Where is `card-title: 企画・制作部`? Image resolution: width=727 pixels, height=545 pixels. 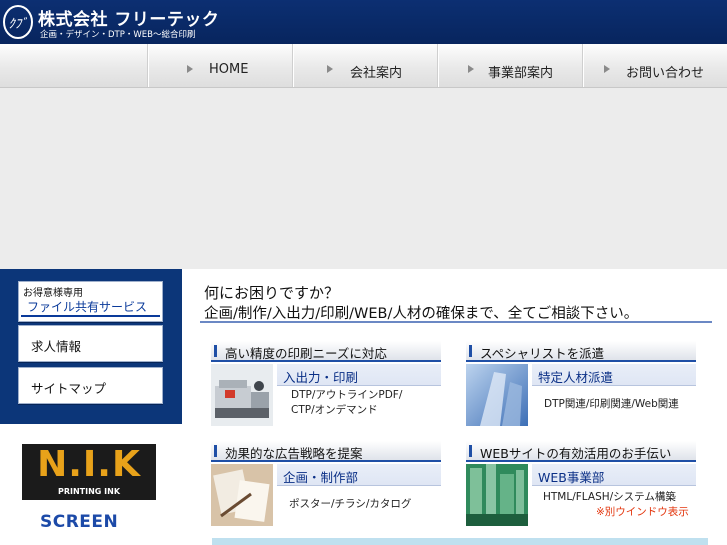
card-title: 企画・制作部 is located at coordinates (321, 477).